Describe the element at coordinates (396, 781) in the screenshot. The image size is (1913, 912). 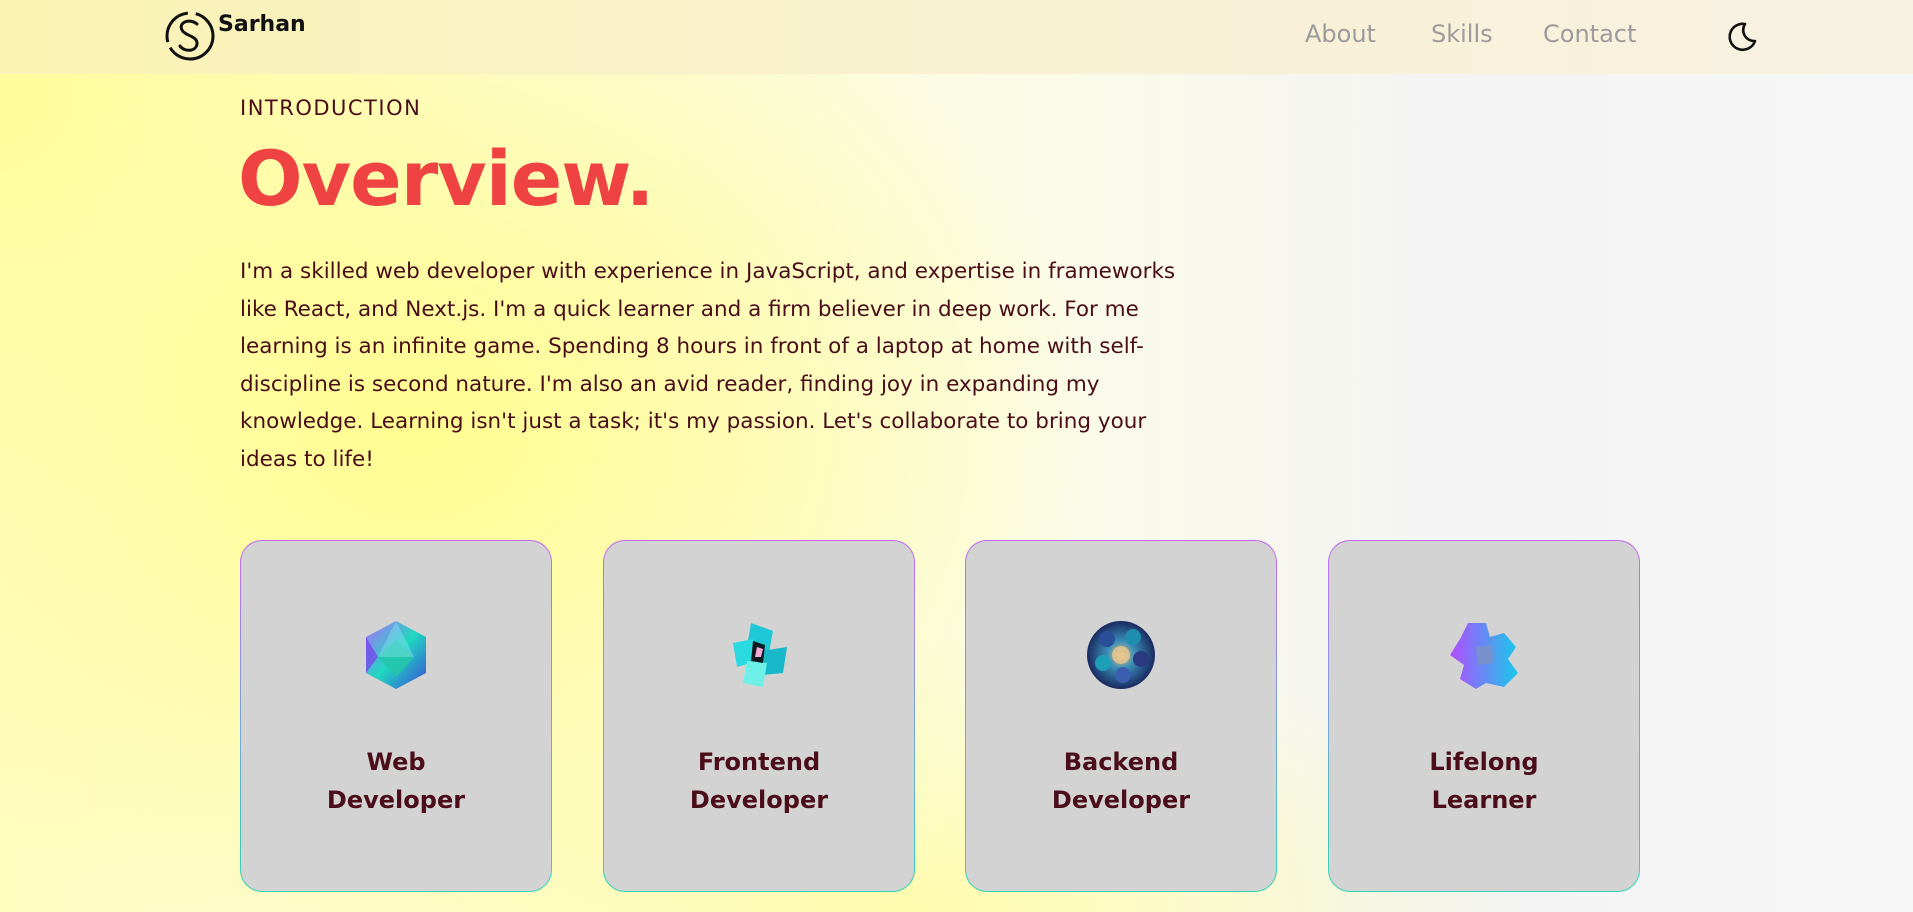
I see `card-title: Web Developer` at that location.